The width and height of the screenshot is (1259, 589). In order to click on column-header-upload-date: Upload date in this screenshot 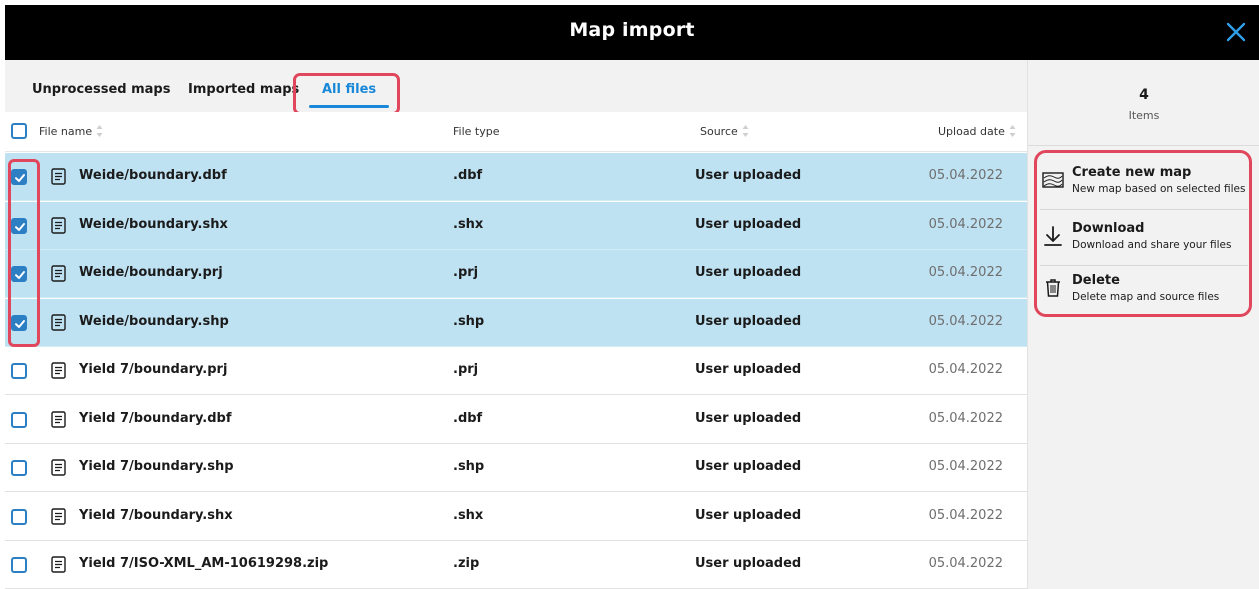, I will do `click(977, 132)`.